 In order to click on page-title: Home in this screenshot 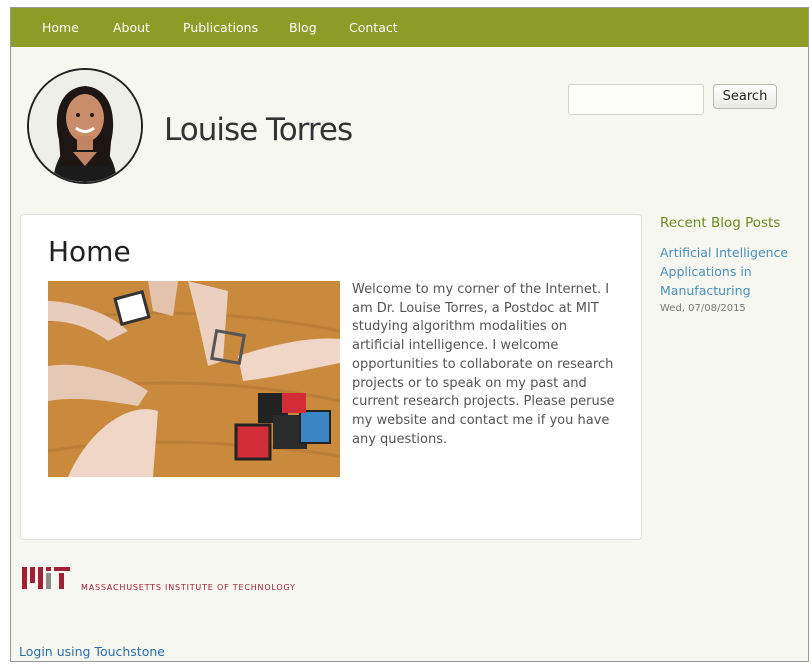, I will do `click(89, 251)`.